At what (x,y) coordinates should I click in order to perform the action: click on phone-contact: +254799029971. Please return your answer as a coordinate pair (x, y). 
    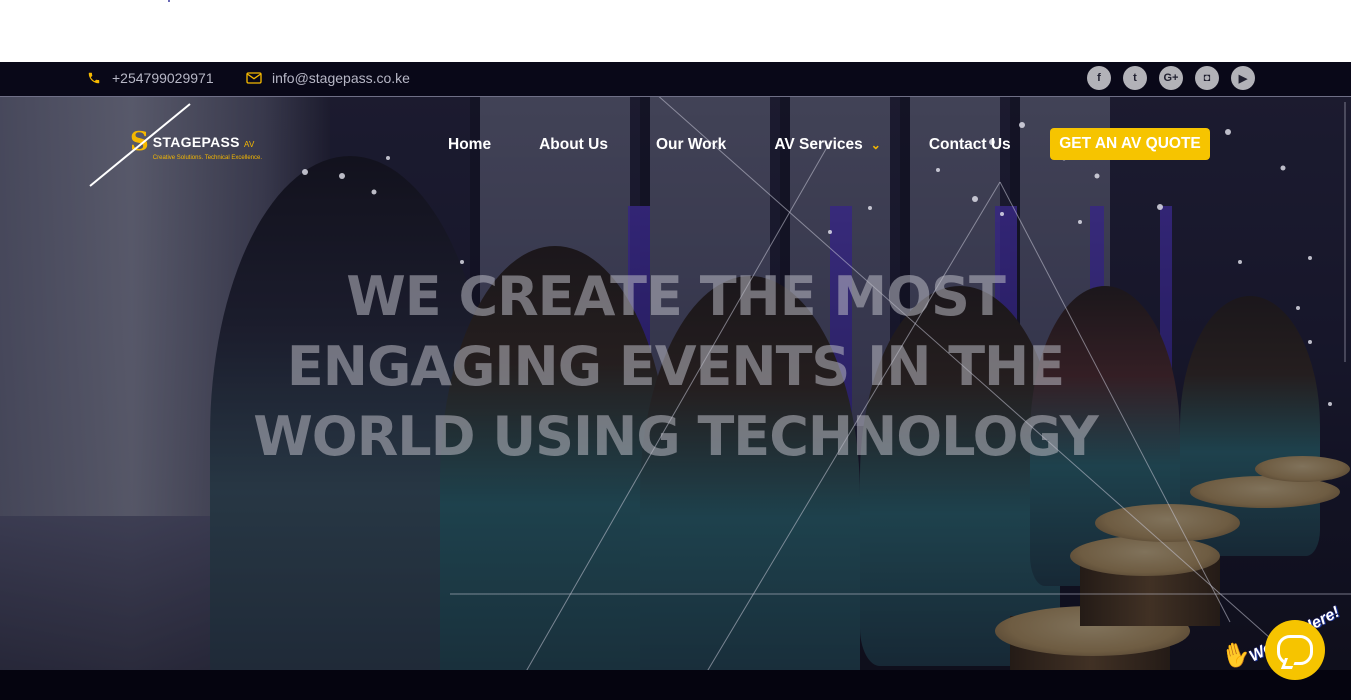
    Looking at the image, I should click on (150, 78).